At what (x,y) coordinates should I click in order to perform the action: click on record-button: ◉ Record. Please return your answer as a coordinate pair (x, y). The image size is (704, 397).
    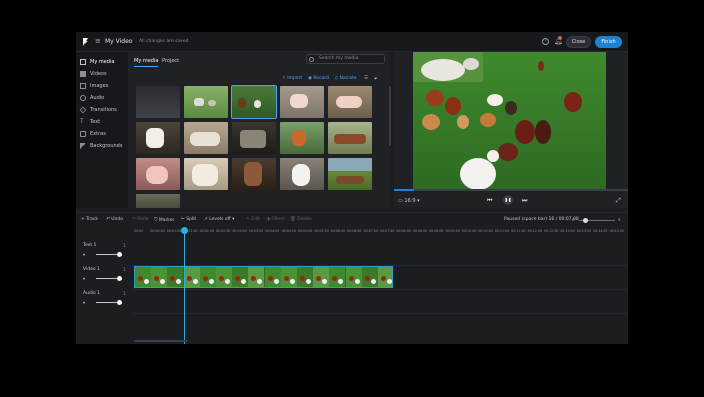
    Looking at the image, I should click on (318, 78).